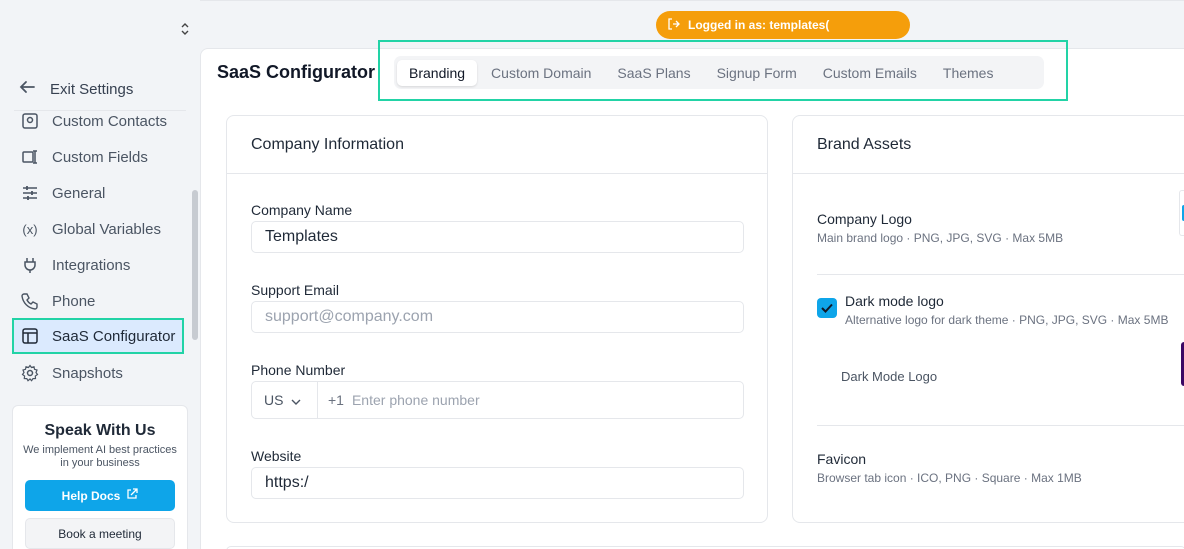  Describe the element at coordinates (132, 495) in the screenshot. I see `external-link-icon` at that location.